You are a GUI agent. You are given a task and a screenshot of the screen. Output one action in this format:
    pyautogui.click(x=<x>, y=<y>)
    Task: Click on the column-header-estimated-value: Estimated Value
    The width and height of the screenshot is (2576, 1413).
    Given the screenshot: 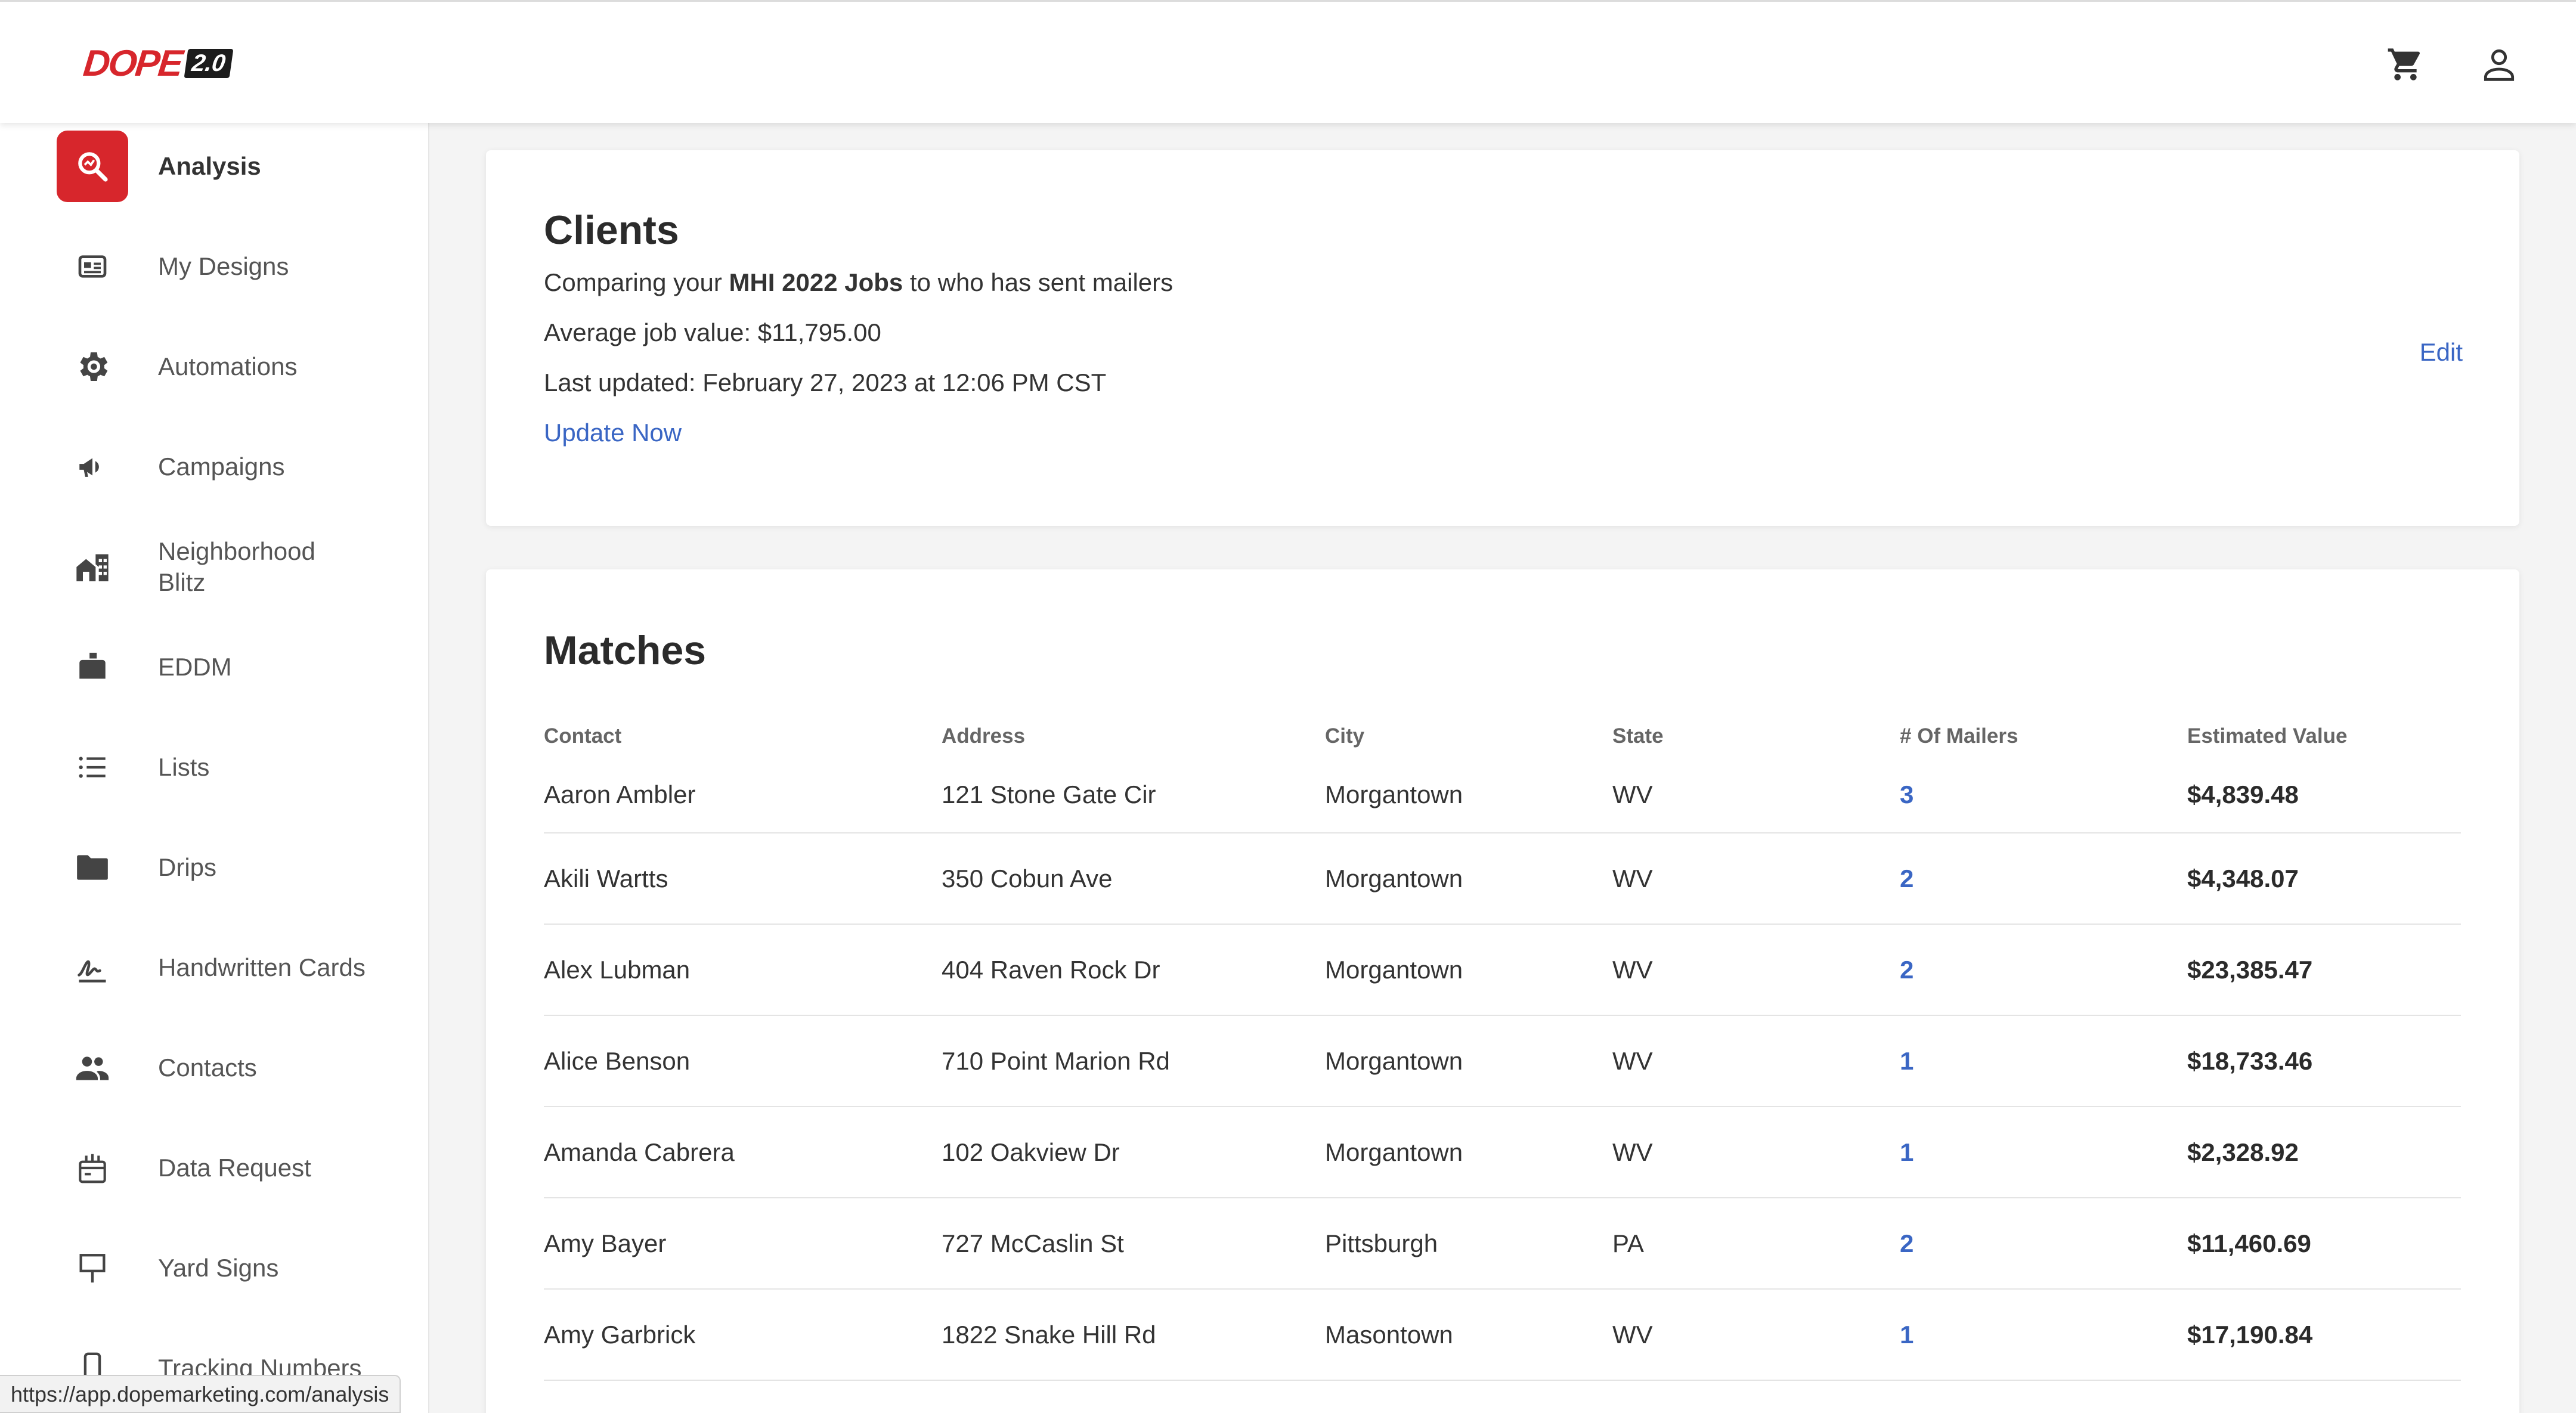 What is the action you would take?
    pyautogui.click(x=2324, y=736)
    